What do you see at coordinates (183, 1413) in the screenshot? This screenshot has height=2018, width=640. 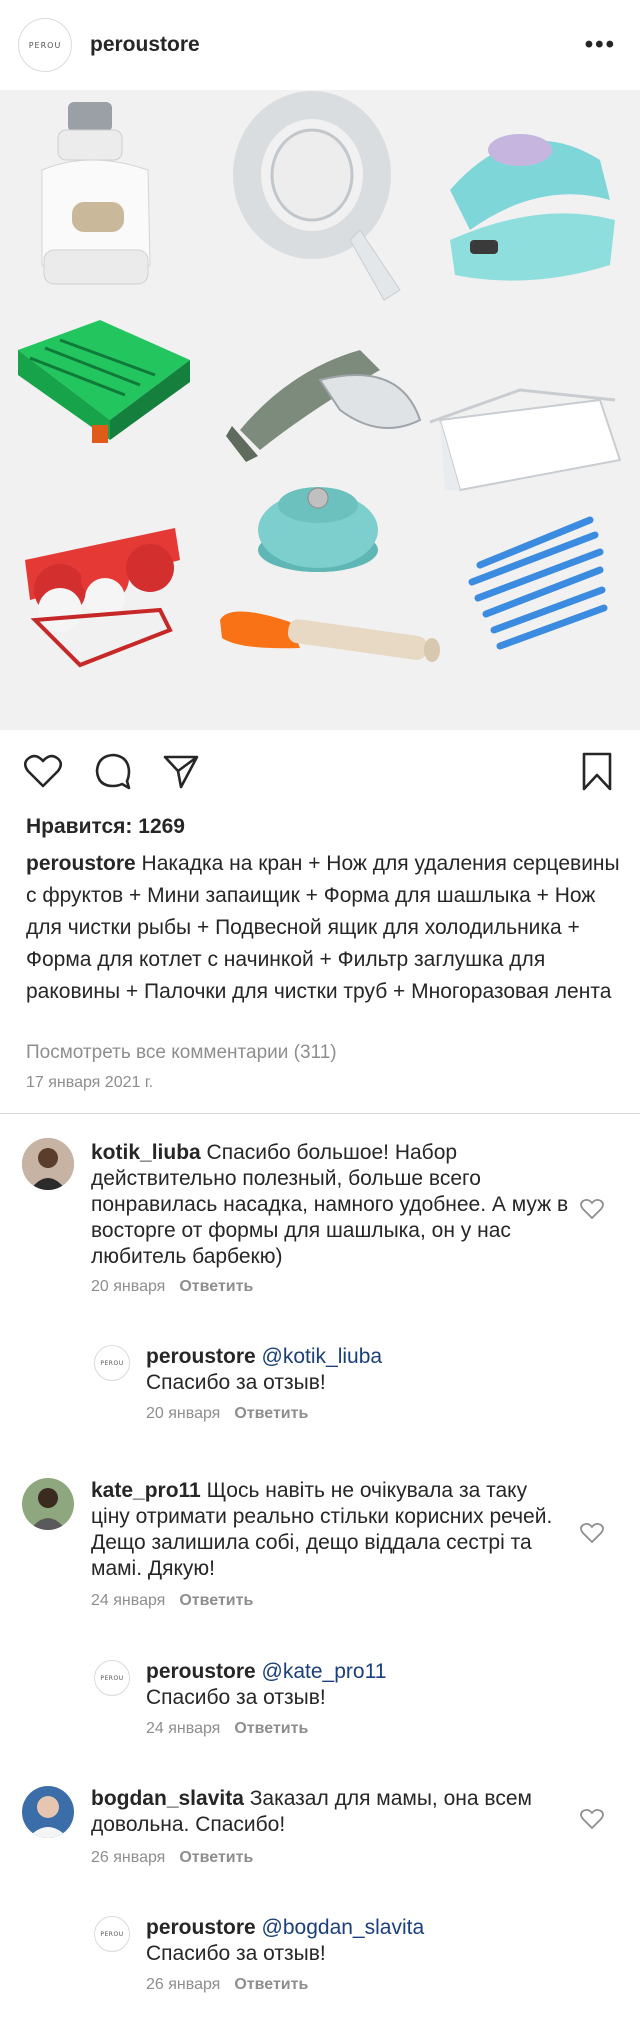 I see `reply-date: 20 января` at bounding box center [183, 1413].